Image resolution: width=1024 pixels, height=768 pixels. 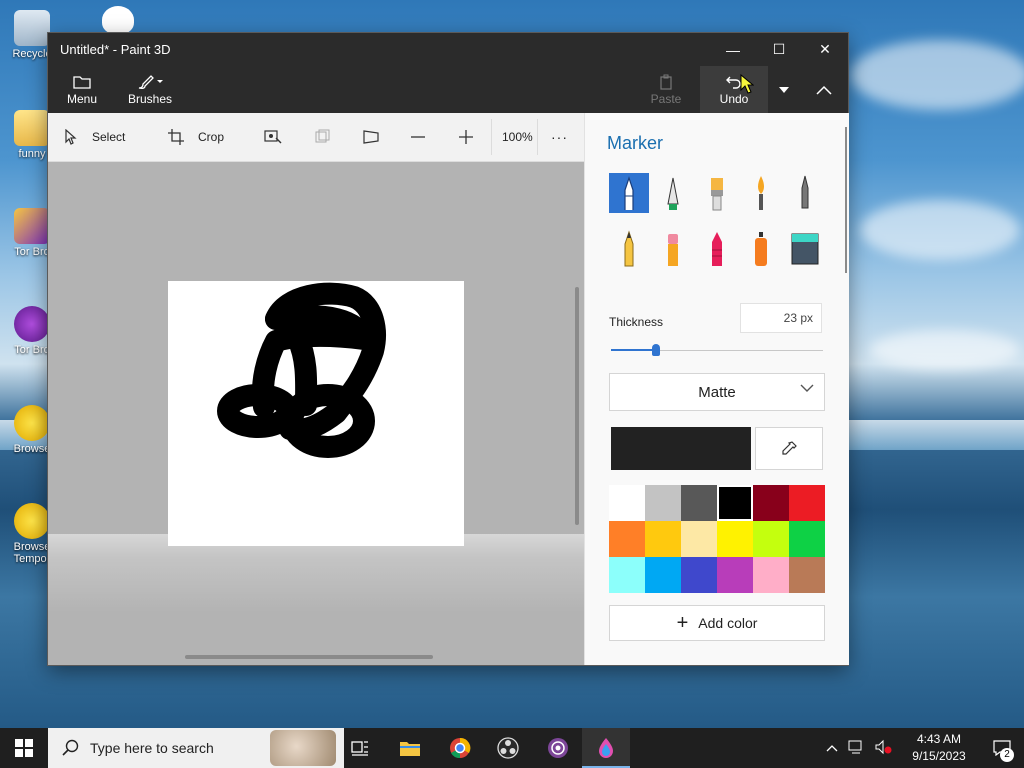 What do you see at coordinates (939, 748) in the screenshot?
I see `taskbar-clock: 4:43 AM 9/15/2023` at bounding box center [939, 748].